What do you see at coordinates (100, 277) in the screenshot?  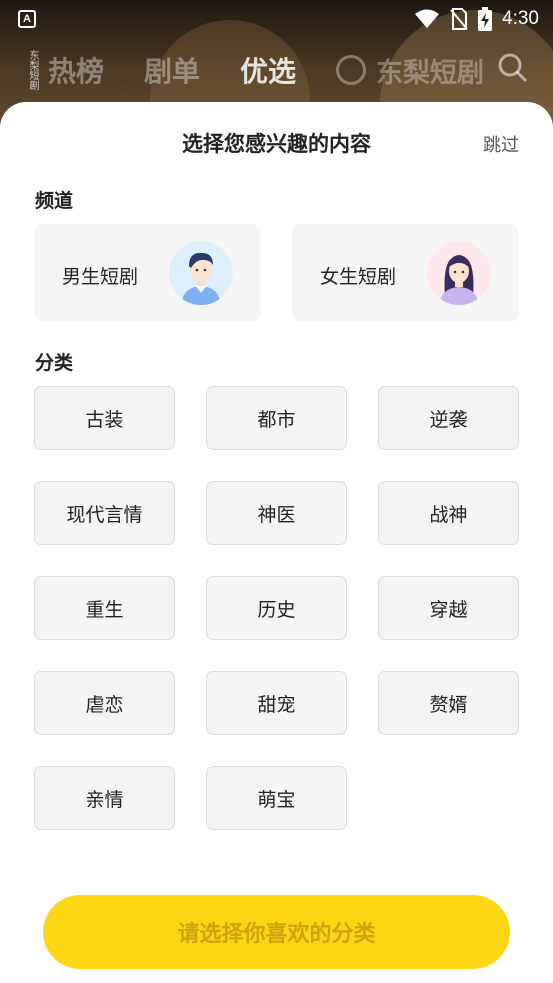 I see `channel-label: 男生短剧` at bounding box center [100, 277].